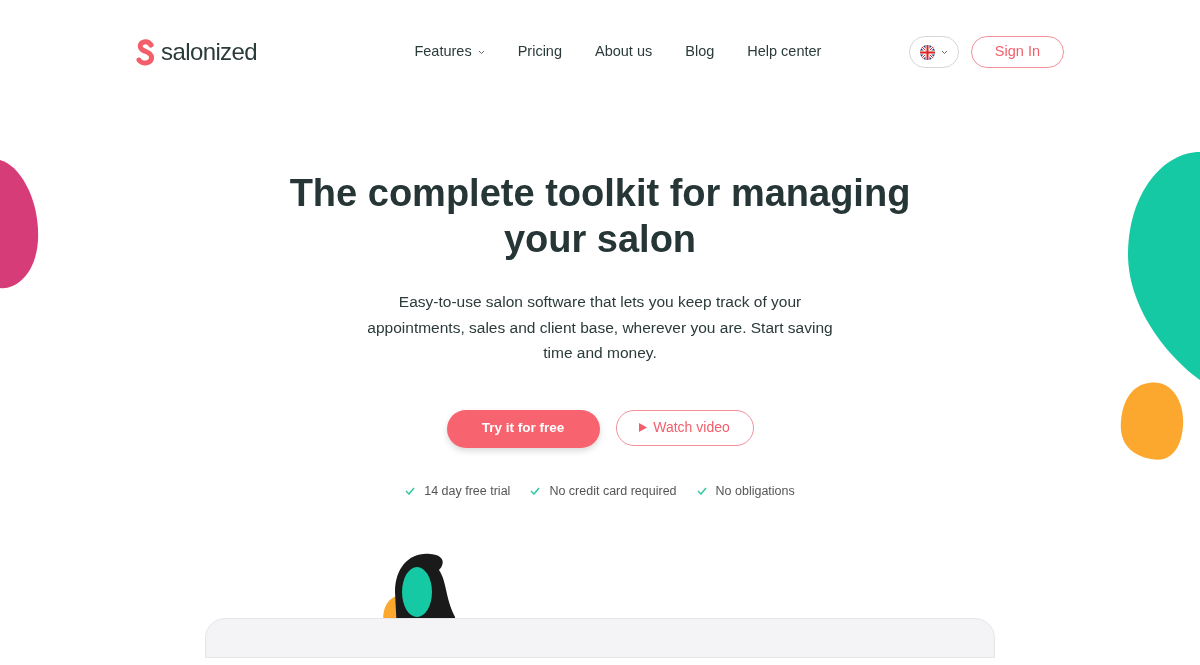 This screenshot has height=665, width=1200. What do you see at coordinates (467, 491) in the screenshot?
I see `perk-text: 14 day free trial` at bounding box center [467, 491].